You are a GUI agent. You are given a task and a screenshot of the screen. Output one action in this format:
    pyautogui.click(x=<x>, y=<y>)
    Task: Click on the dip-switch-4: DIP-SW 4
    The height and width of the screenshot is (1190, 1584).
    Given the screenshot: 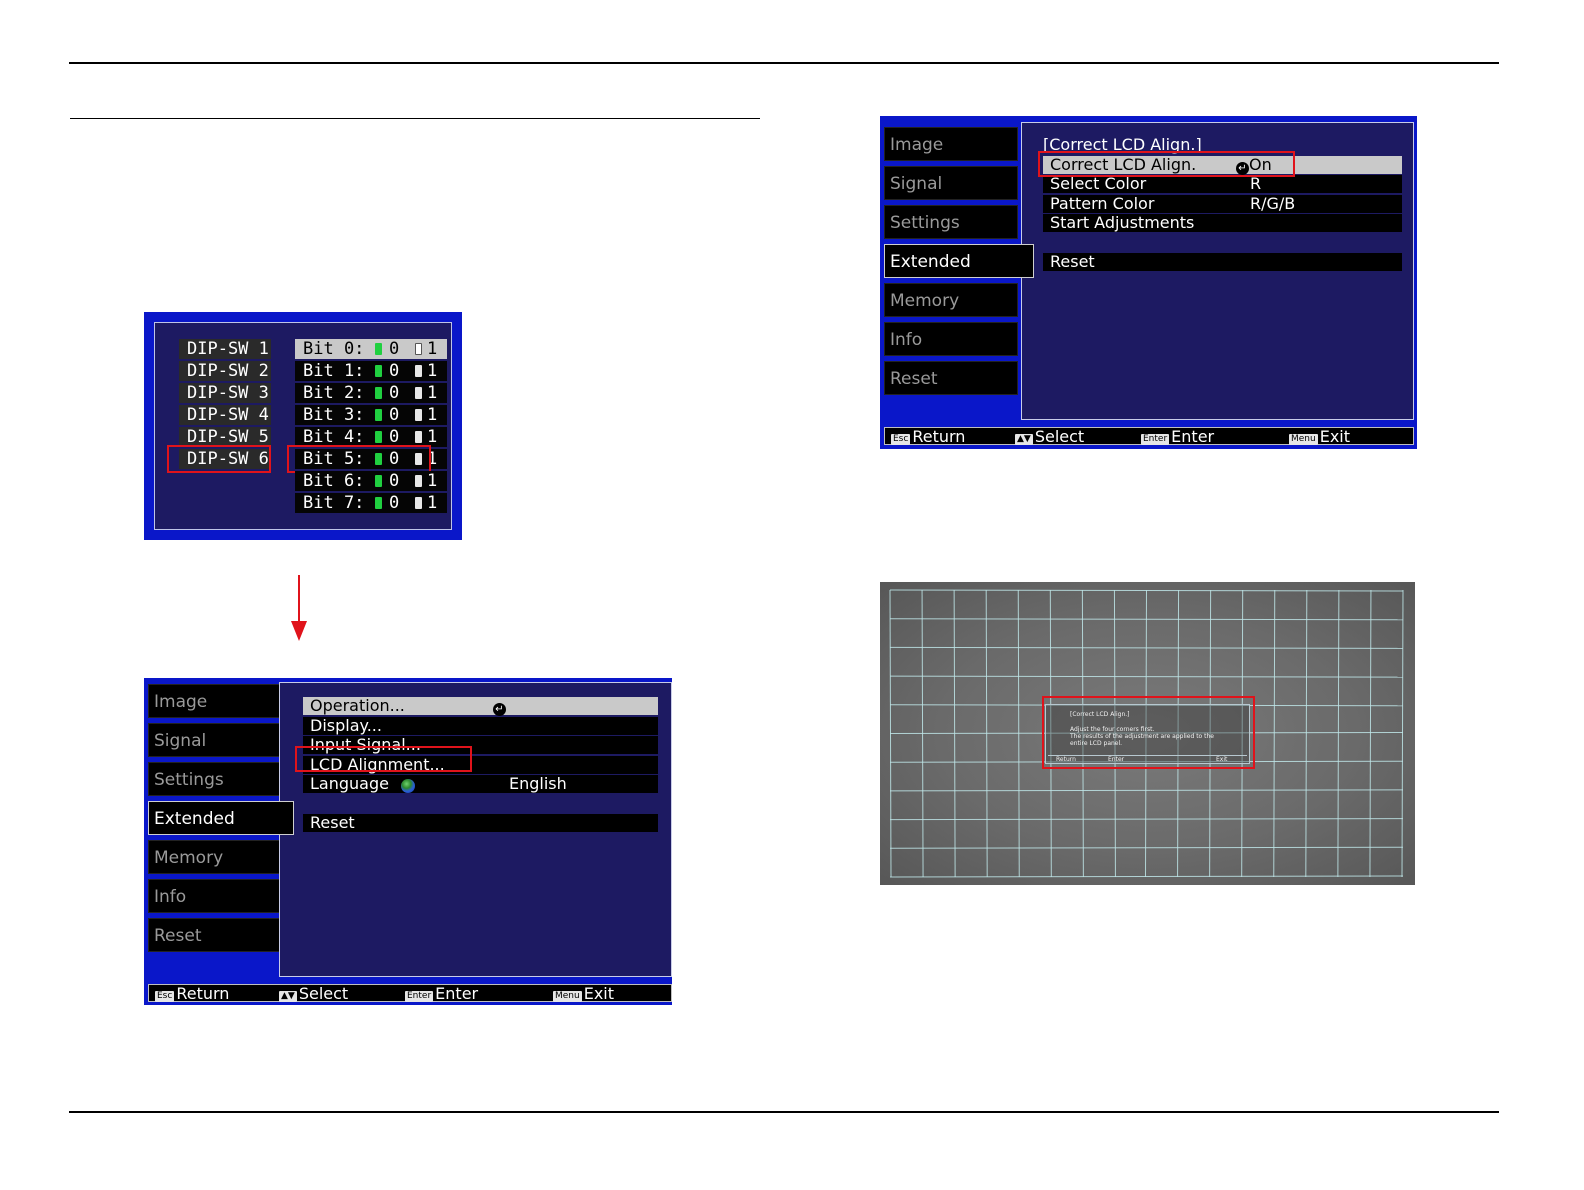 What is the action you would take?
    pyautogui.click(x=225, y=415)
    